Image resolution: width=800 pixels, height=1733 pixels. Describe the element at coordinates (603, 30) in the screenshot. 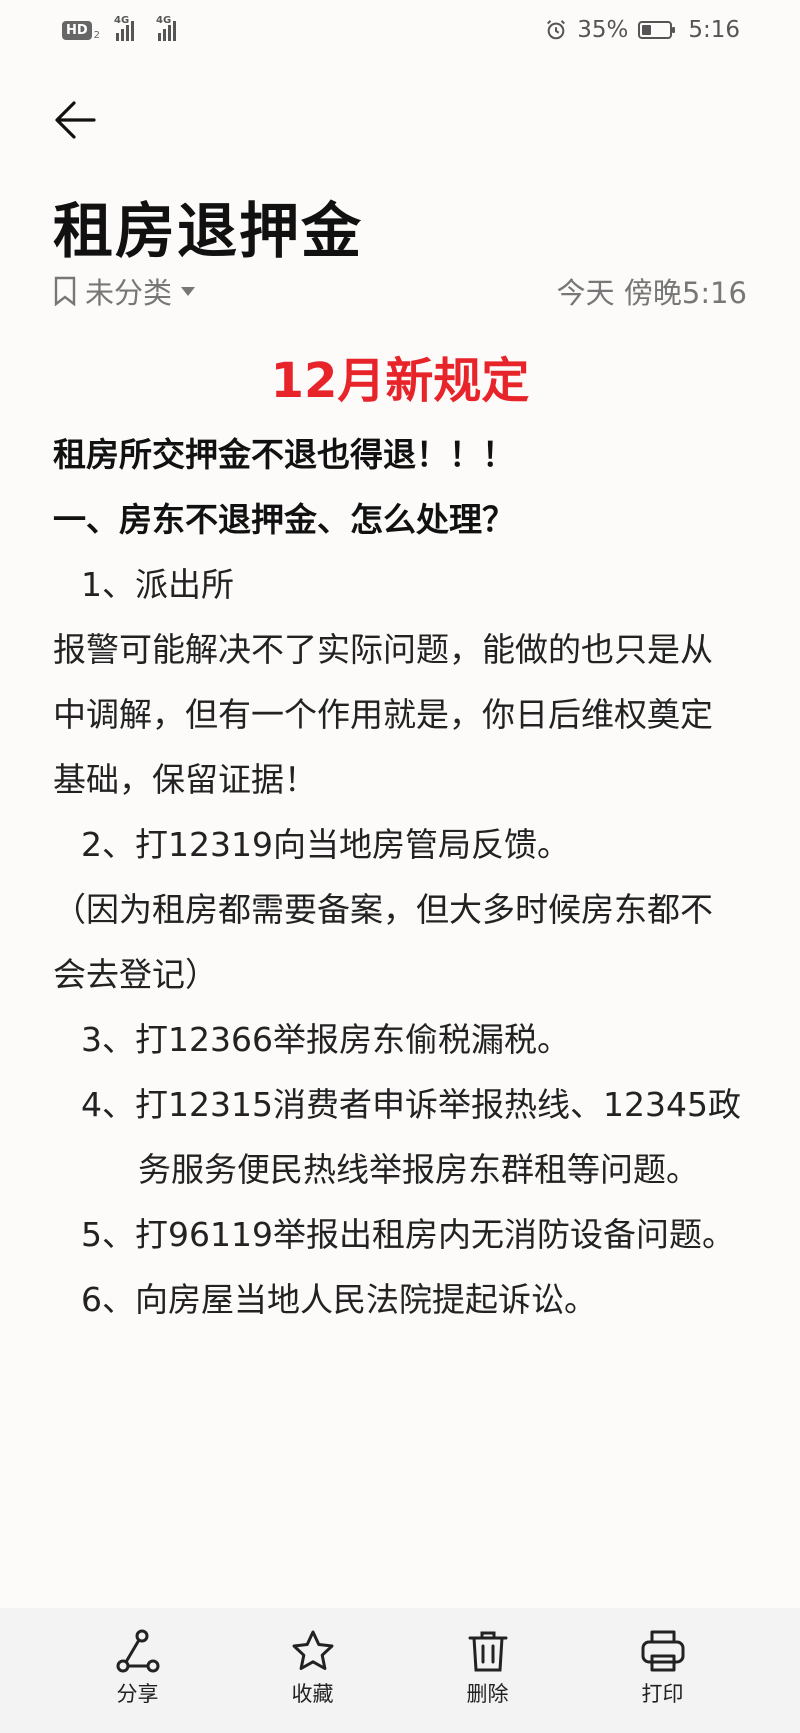

I see `battery-percent: 35%` at that location.